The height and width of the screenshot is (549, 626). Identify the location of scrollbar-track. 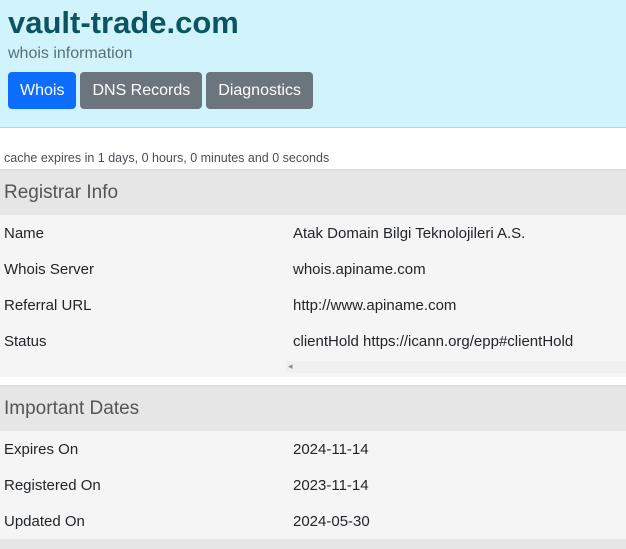
(456, 367).